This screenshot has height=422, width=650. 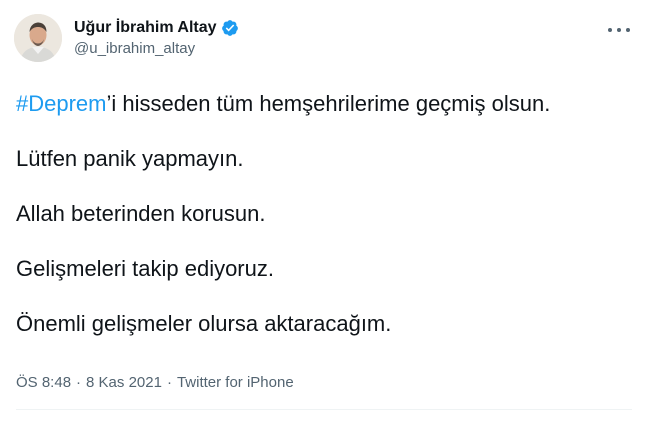 What do you see at coordinates (230, 28) in the screenshot?
I see `verified-badge-icon` at bounding box center [230, 28].